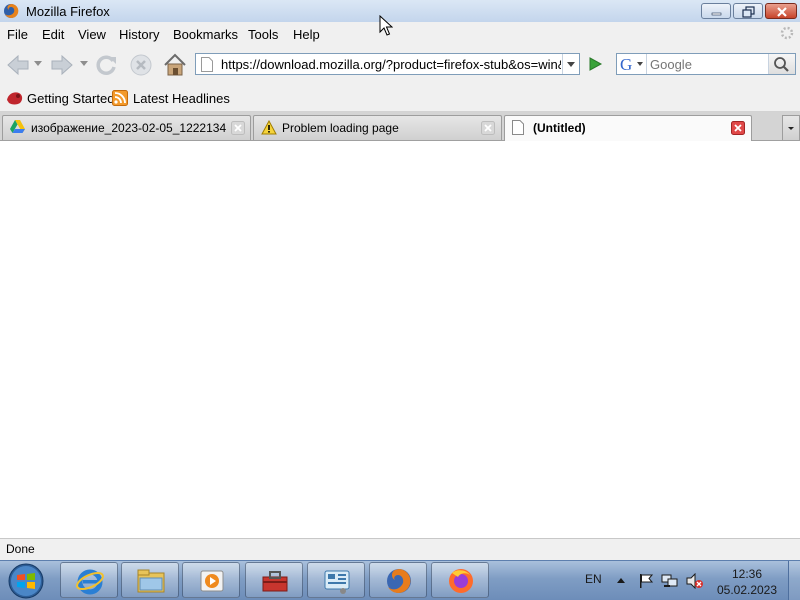 This screenshot has height=600, width=800. I want to click on show-desktop-button, so click(794, 580).